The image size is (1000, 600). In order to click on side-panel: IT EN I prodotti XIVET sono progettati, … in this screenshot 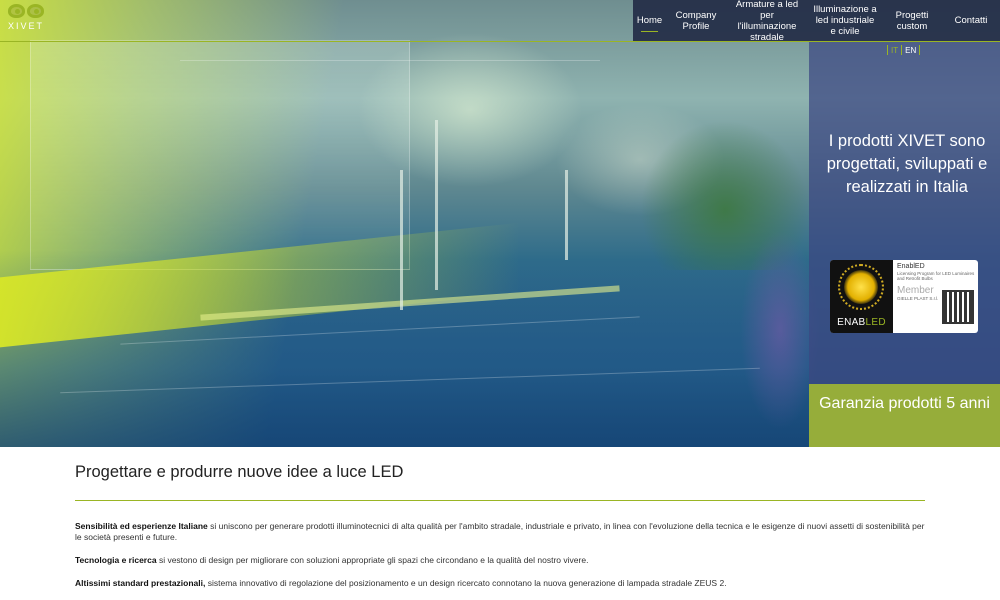, I will do `click(904, 244)`.